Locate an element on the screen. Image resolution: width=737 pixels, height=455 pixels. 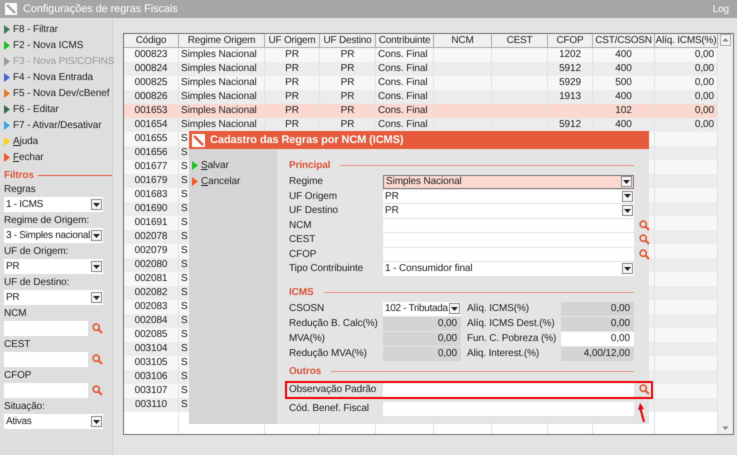
menu-item: Ajuda is located at coordinates (58, 141).